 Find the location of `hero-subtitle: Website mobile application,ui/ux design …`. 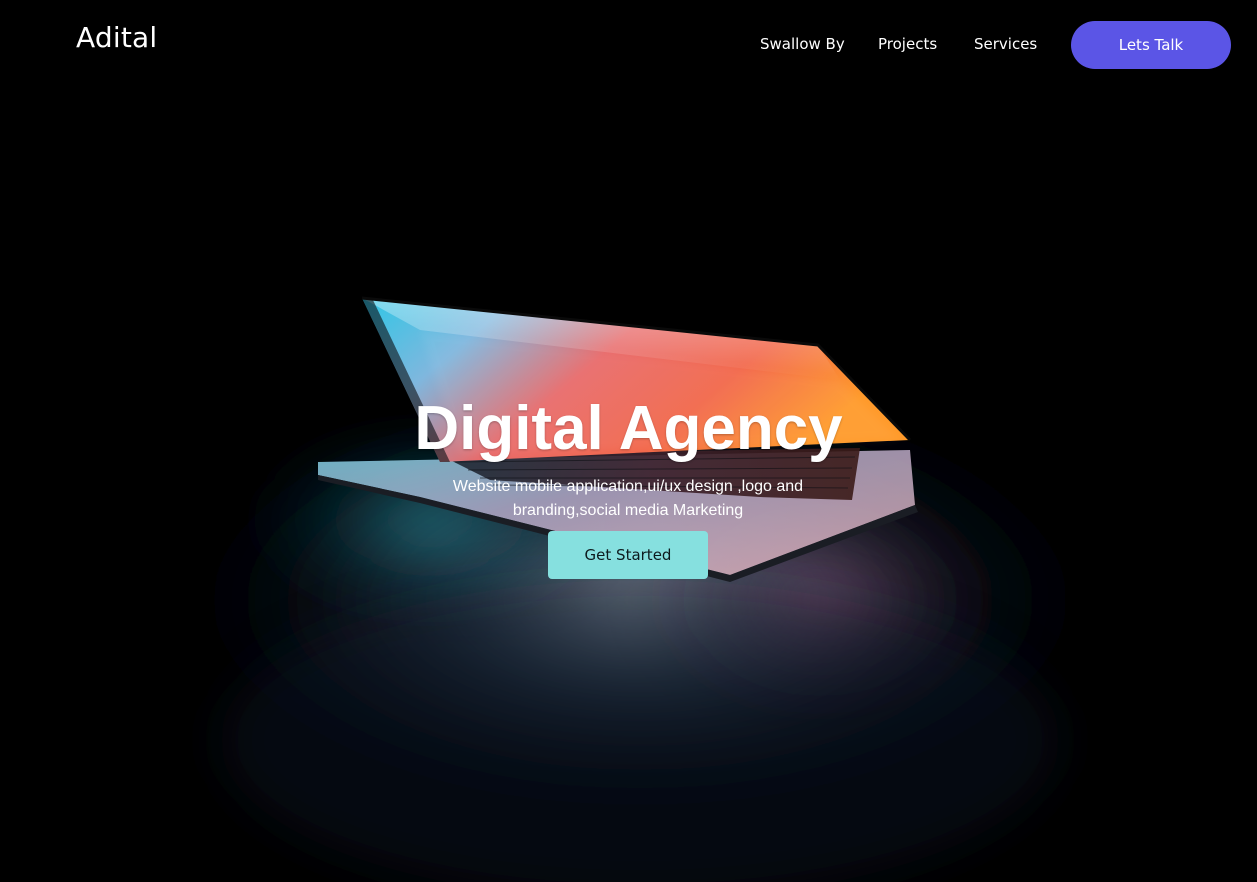

hero-subtitle: Website mobile application,ui/ux design … is located at coordinates (628, 498).